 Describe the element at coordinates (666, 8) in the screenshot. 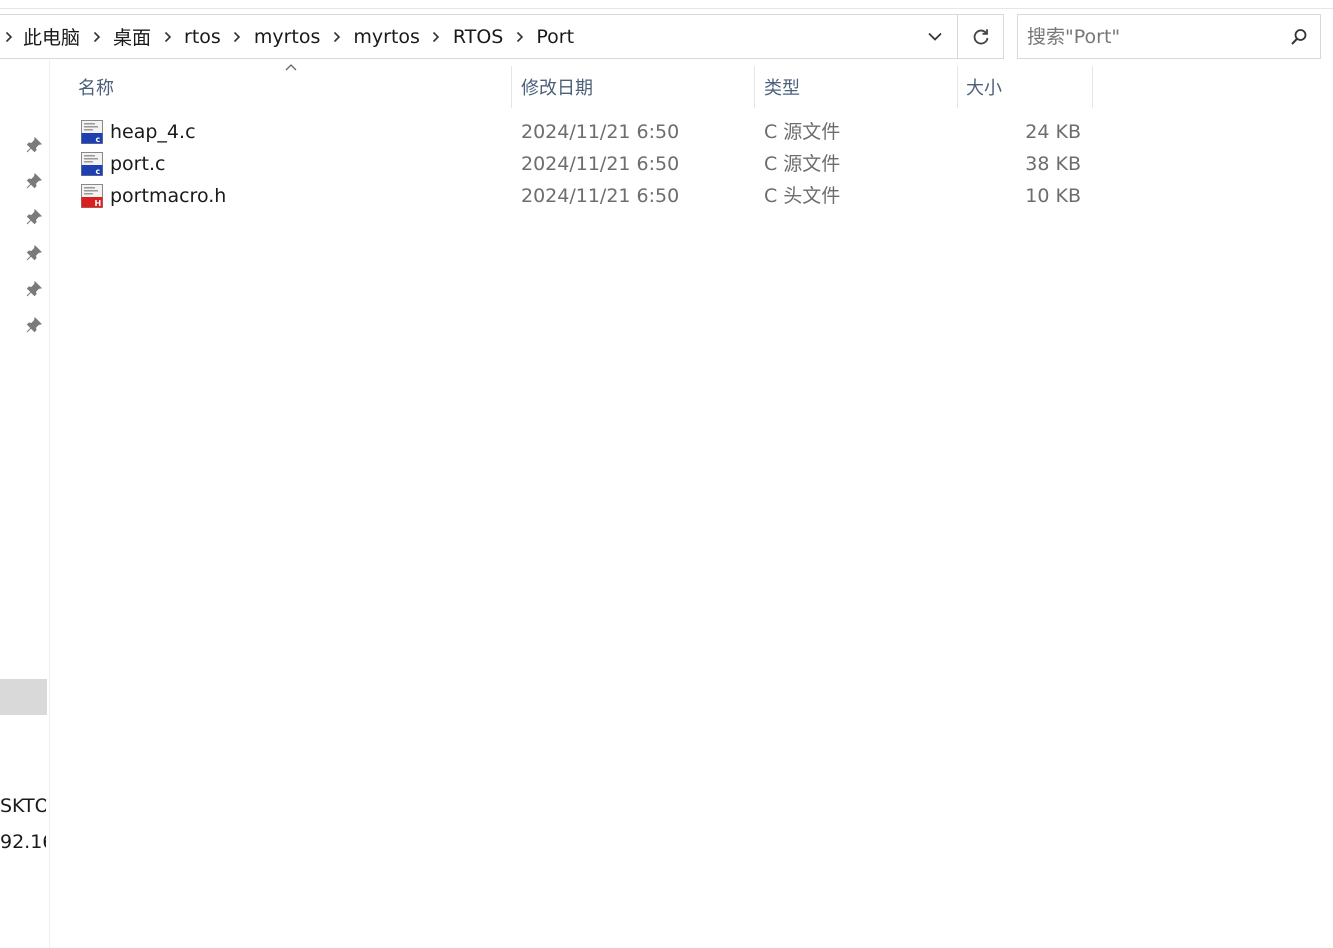

I see `top-divider` at that location.